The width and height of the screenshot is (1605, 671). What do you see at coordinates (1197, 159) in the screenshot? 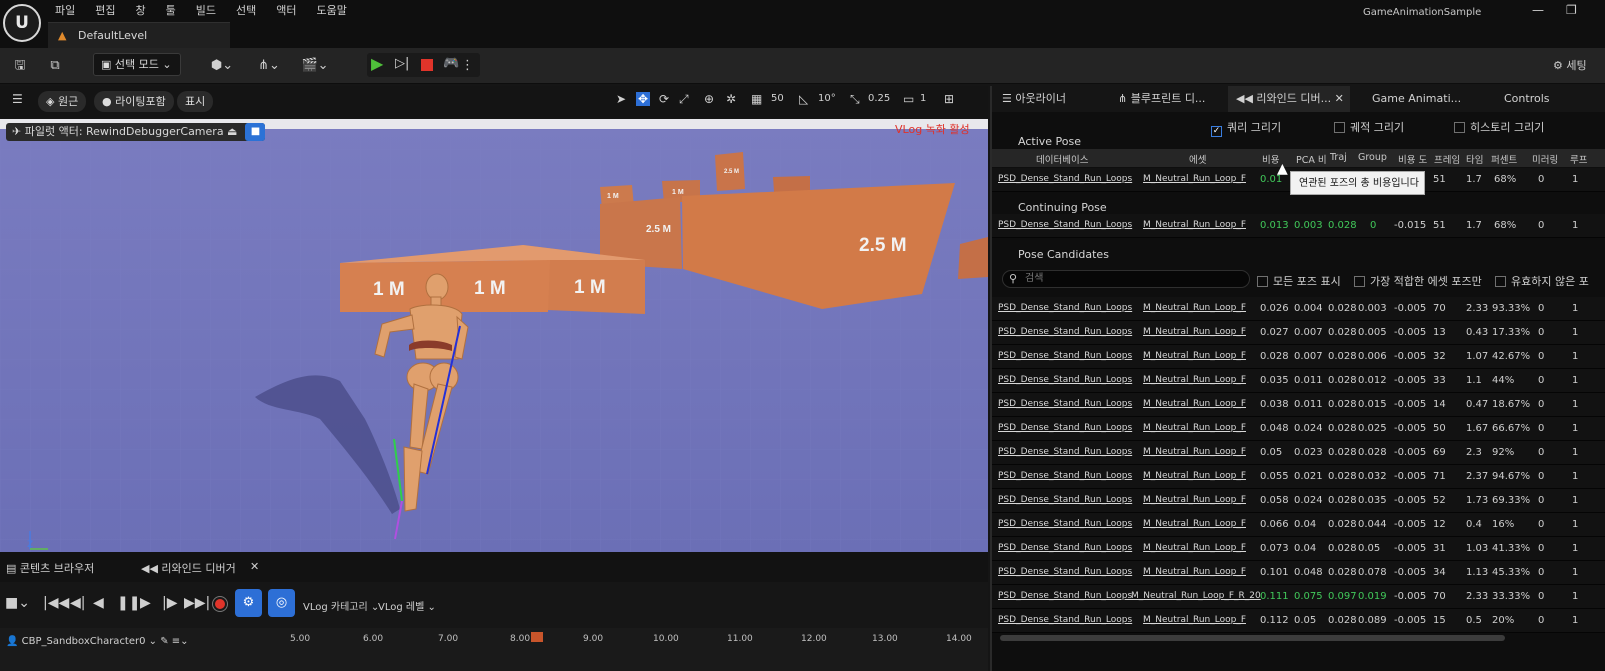
I see `col-asset: 에셋` at bounding box center [1197, 159].